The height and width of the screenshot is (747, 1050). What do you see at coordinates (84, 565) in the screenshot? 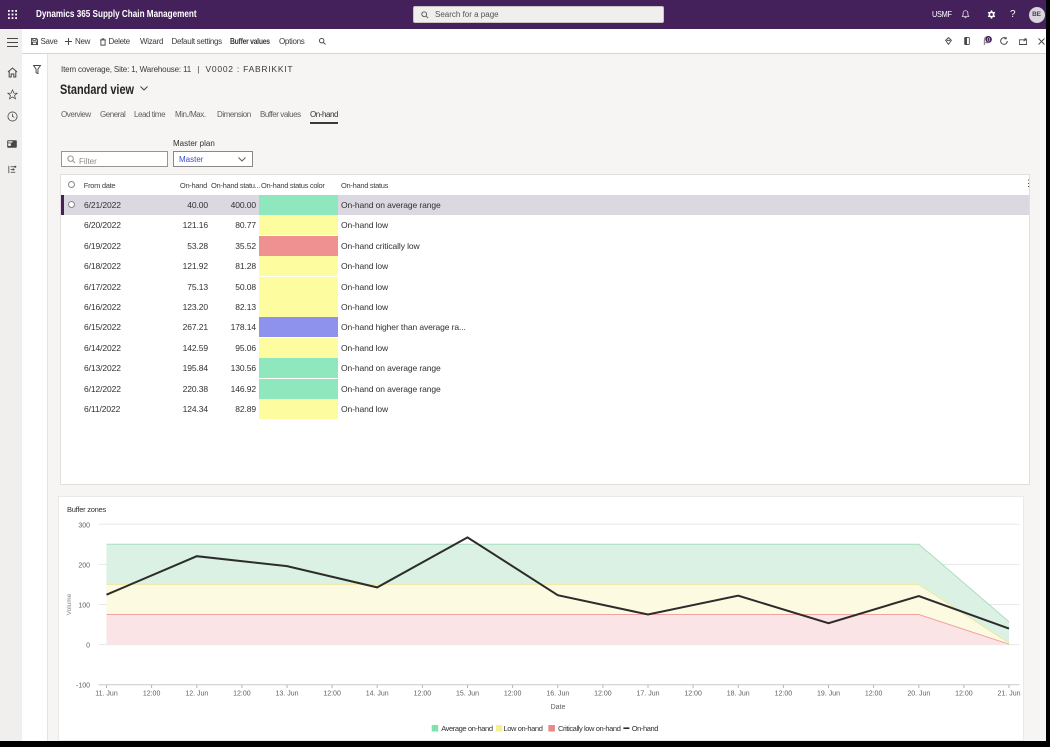
I see `svg-text: 200` at bounding box center [84, 565].